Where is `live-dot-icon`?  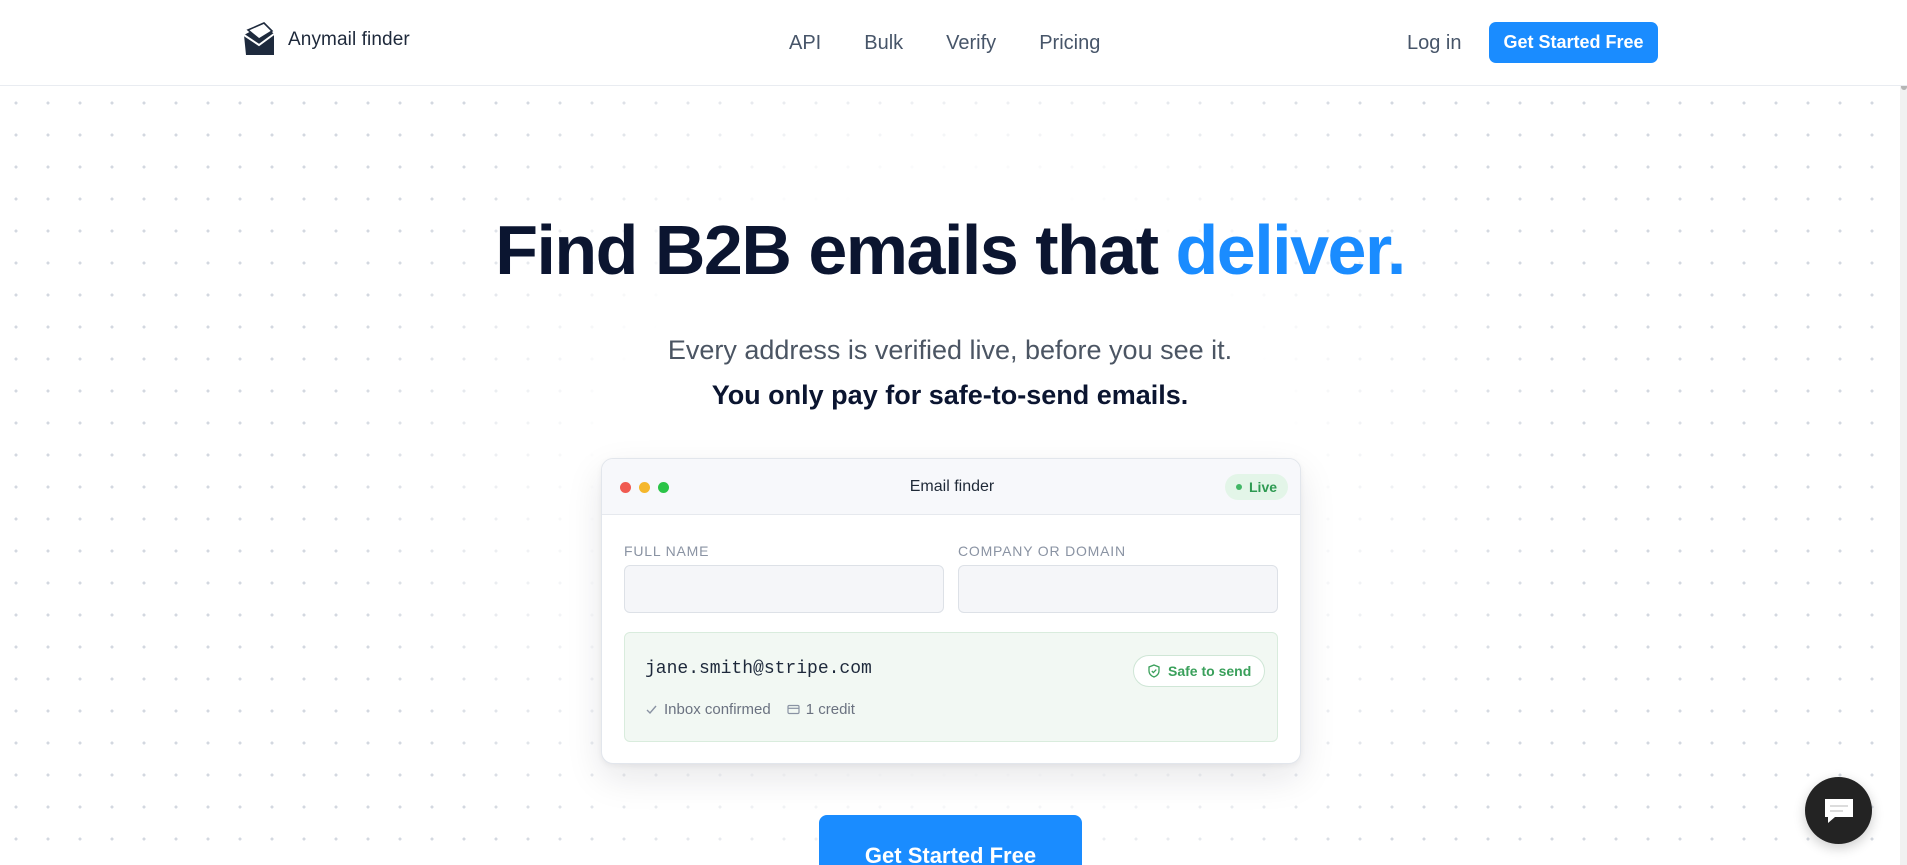
live-dot-icon is located at coordinates (1239, 487).